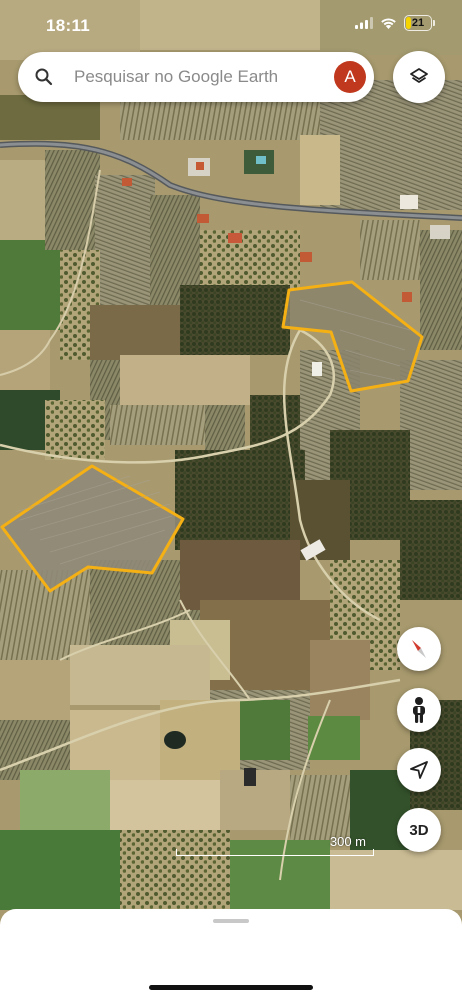 The height and width of the screenshot is (999, 462). I want to click on toggle-3d-button: 3D, so click(419, 830).